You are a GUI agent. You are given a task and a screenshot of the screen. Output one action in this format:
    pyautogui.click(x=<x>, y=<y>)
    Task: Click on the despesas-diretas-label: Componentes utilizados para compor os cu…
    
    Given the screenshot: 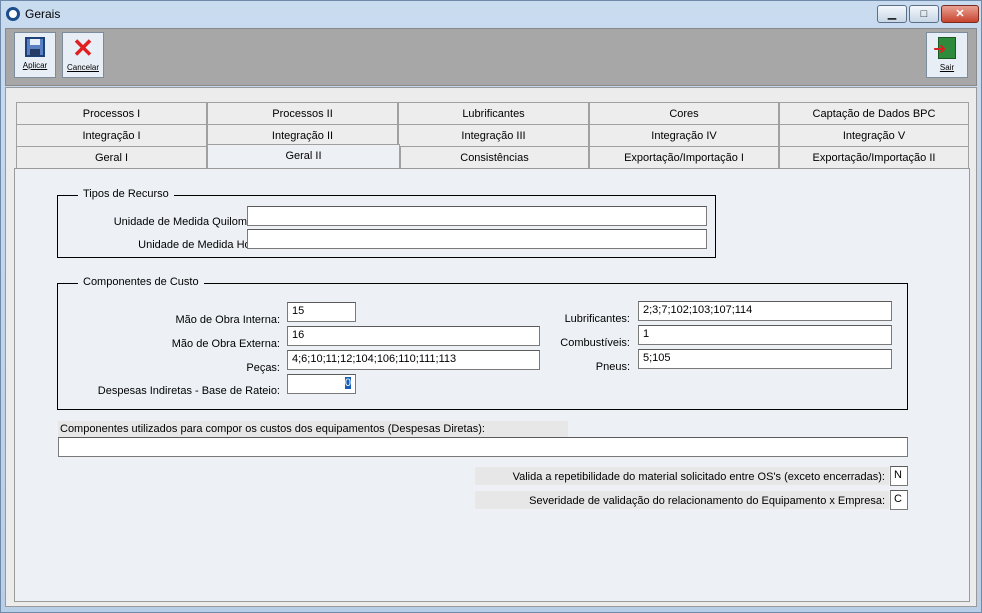 What is the action you would take?
    pyautogui.click(x=272, y=429)
    